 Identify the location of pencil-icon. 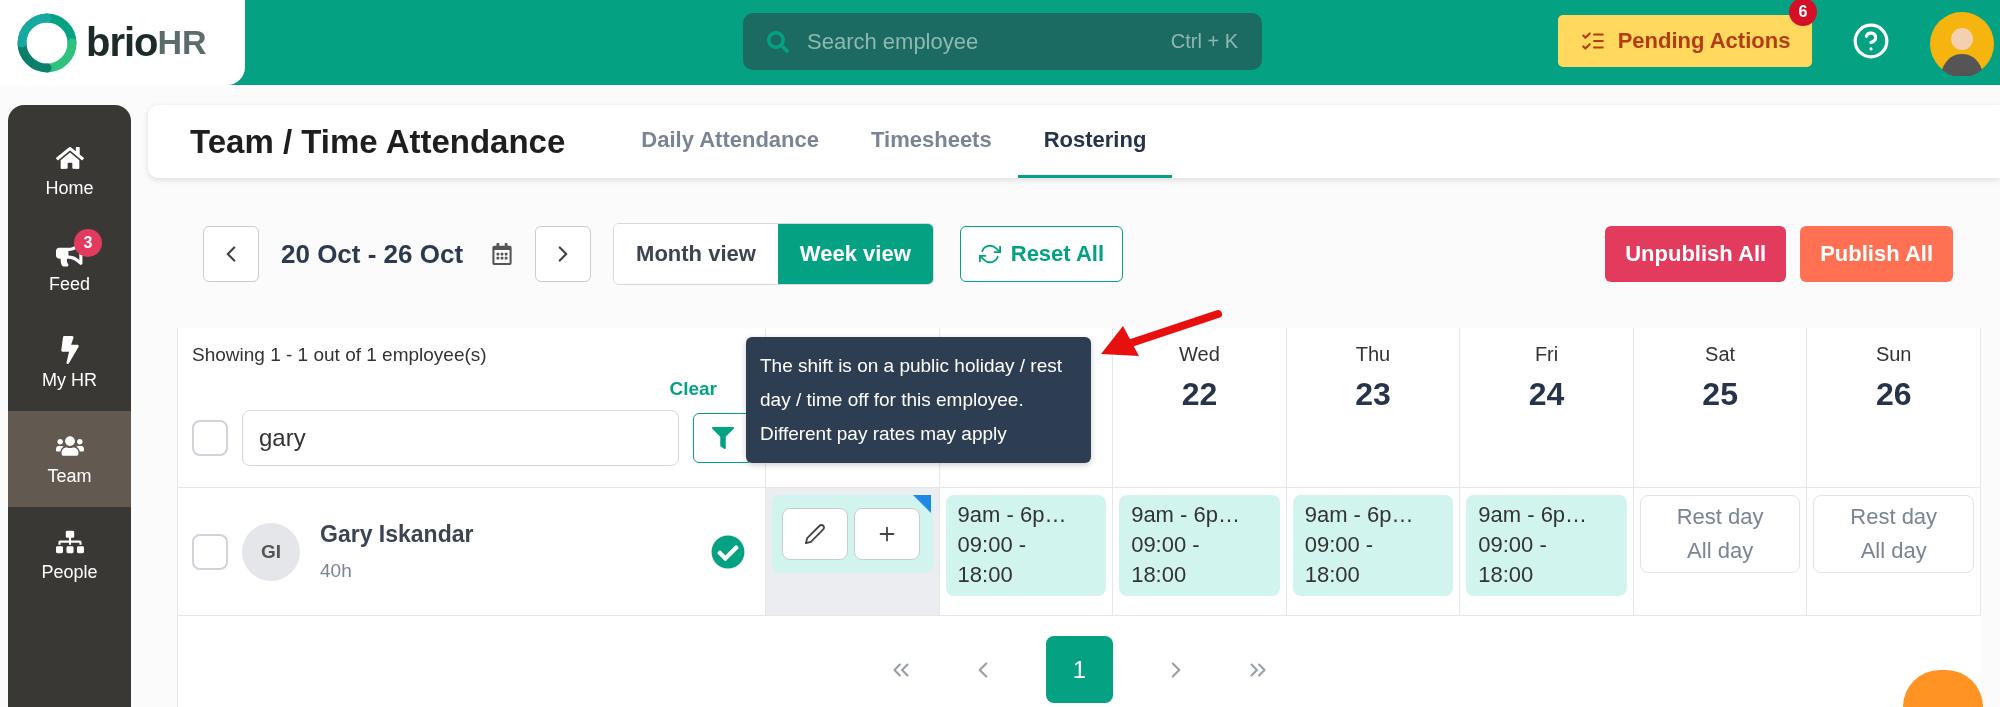
(815, 534).